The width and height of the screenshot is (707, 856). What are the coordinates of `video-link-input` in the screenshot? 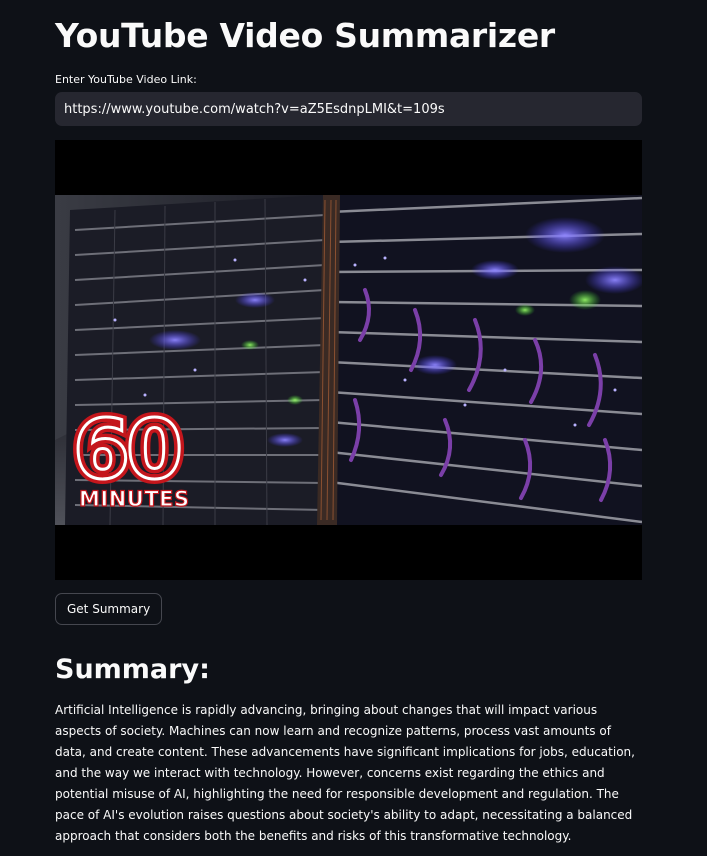 It's located at (348, 109).